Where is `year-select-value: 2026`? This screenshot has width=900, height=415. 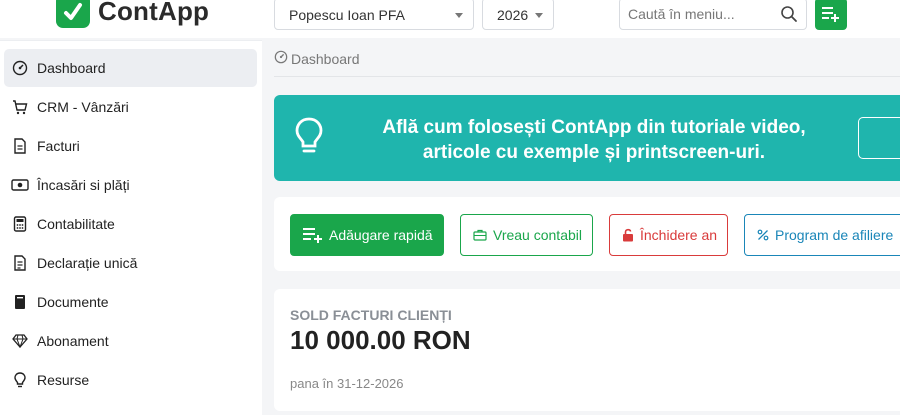
year-select-value: 2026 is located at coordinates (513, 15).